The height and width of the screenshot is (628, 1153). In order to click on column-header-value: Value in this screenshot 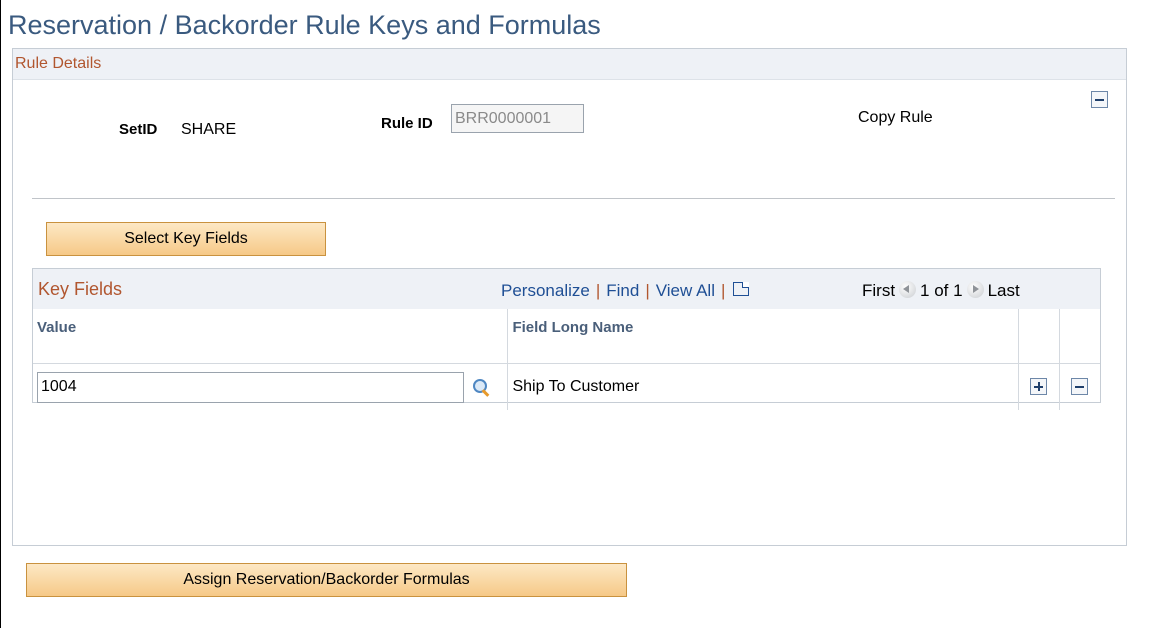, I will do `click(271, 336)`.